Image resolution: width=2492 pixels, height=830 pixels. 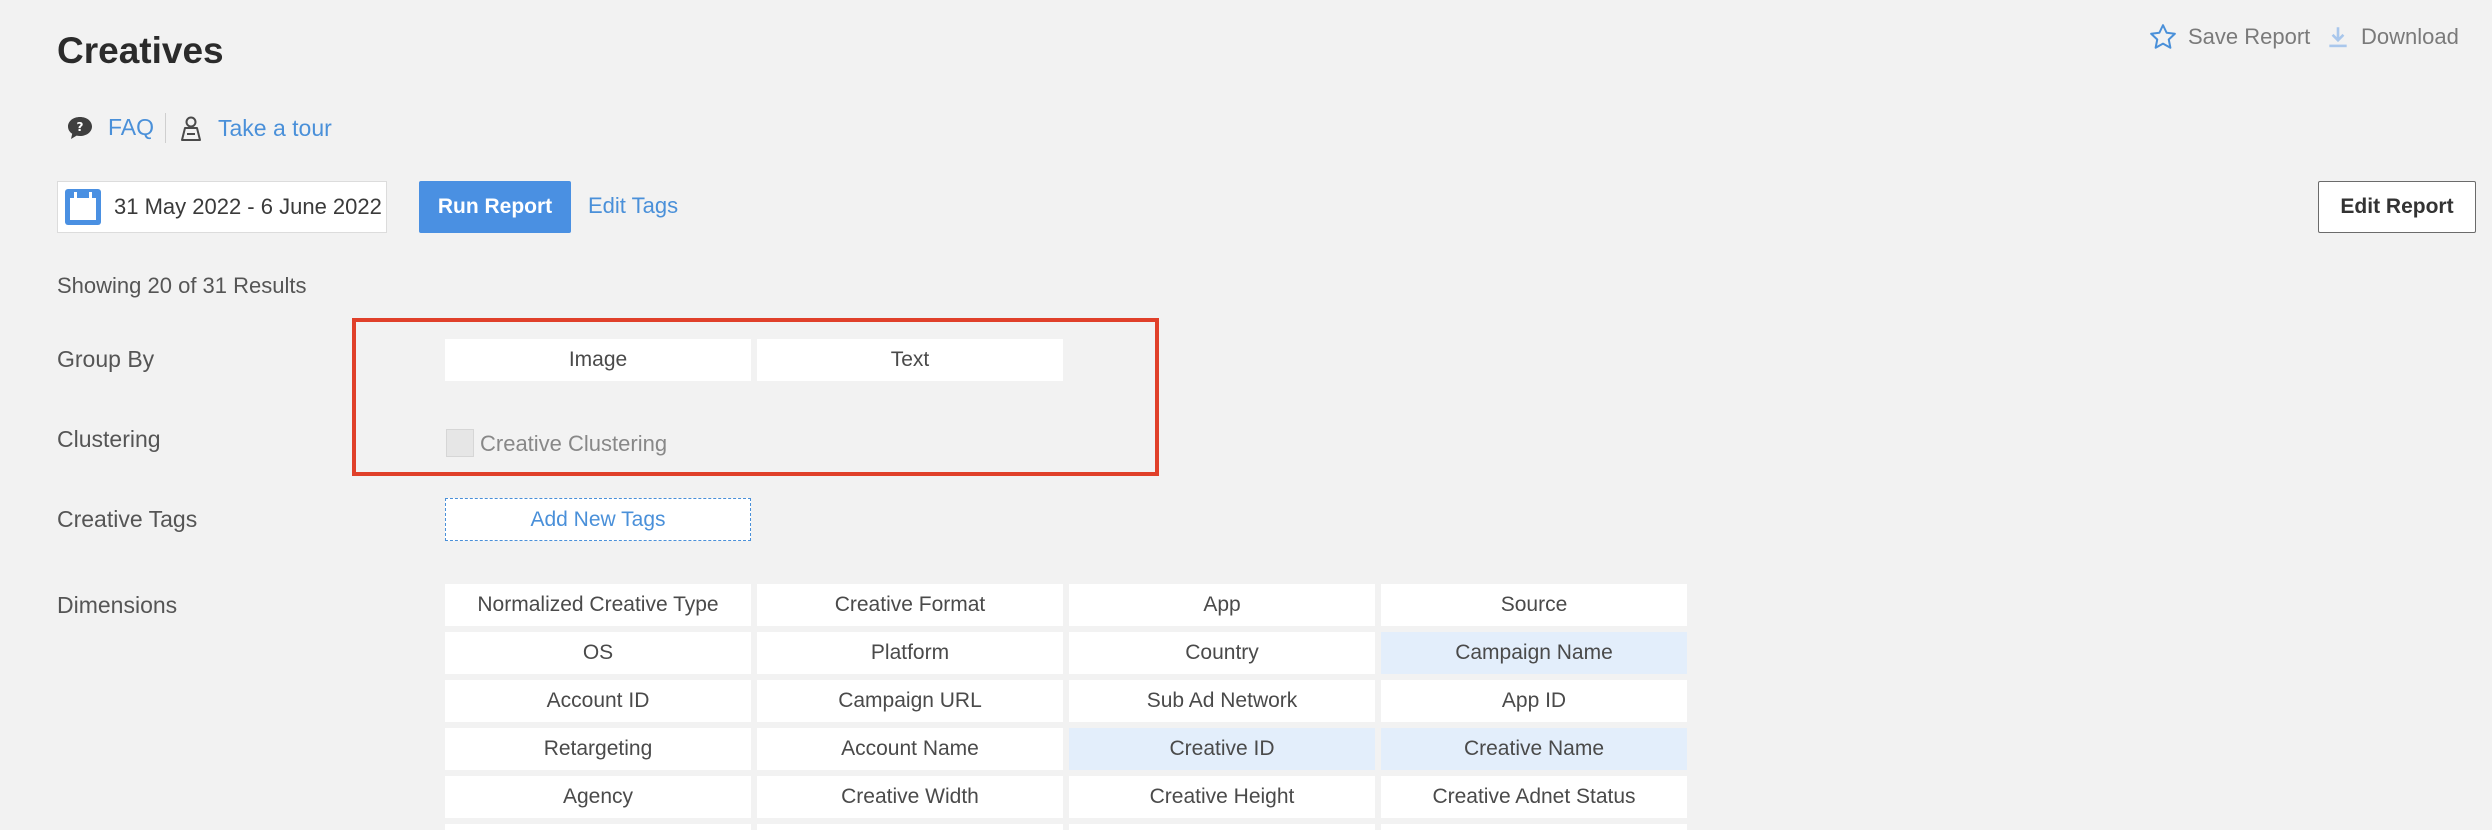 I want to click on dimension-sub-ad-network: Sub Ad Network, so click(x=1222, y=701).